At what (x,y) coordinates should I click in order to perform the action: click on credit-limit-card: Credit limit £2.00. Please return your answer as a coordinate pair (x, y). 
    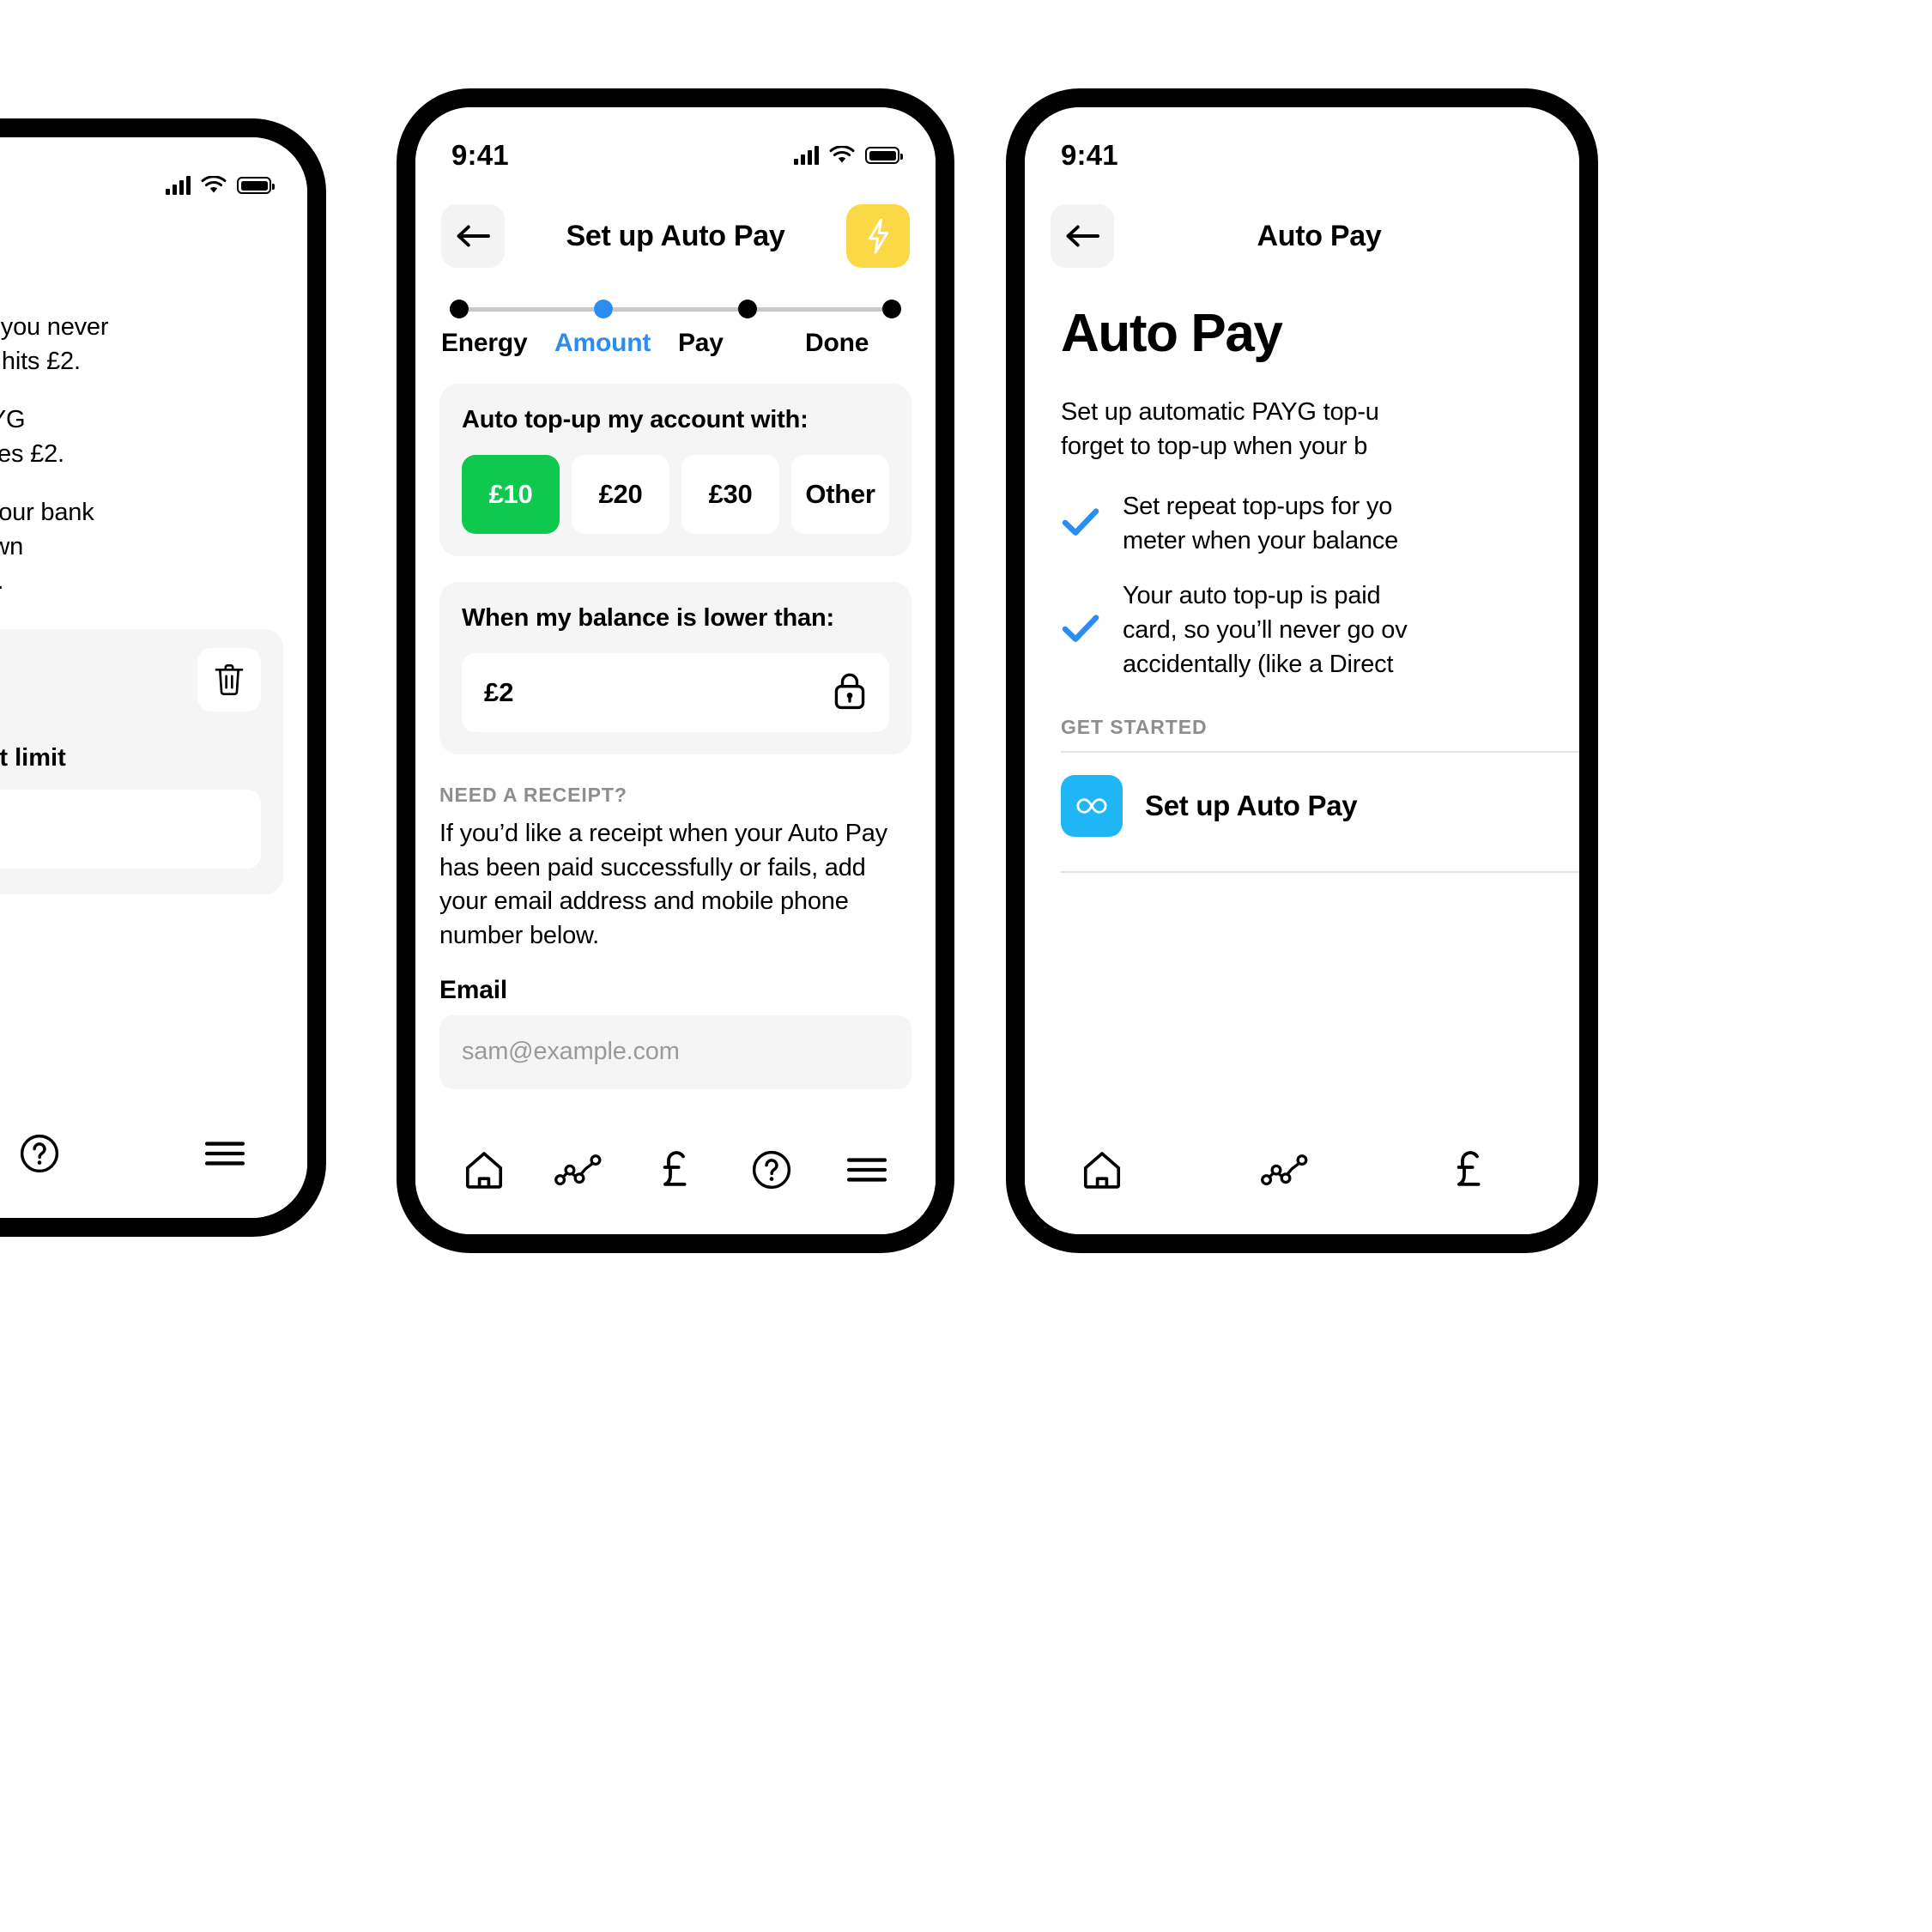
    Looking at the image, I should click on (141, 762).